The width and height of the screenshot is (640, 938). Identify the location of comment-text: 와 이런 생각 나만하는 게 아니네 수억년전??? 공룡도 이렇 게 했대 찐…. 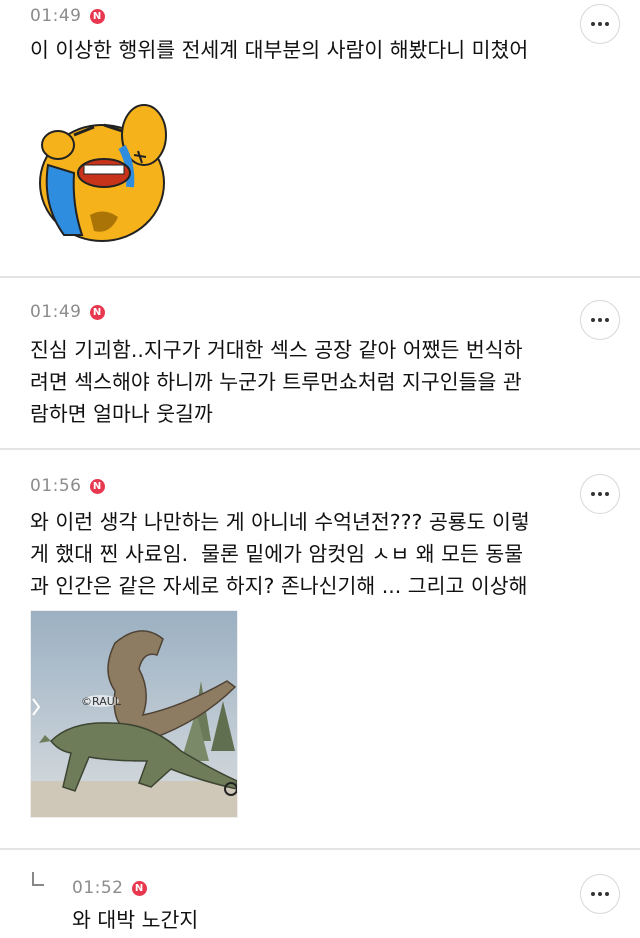
(280, 554).